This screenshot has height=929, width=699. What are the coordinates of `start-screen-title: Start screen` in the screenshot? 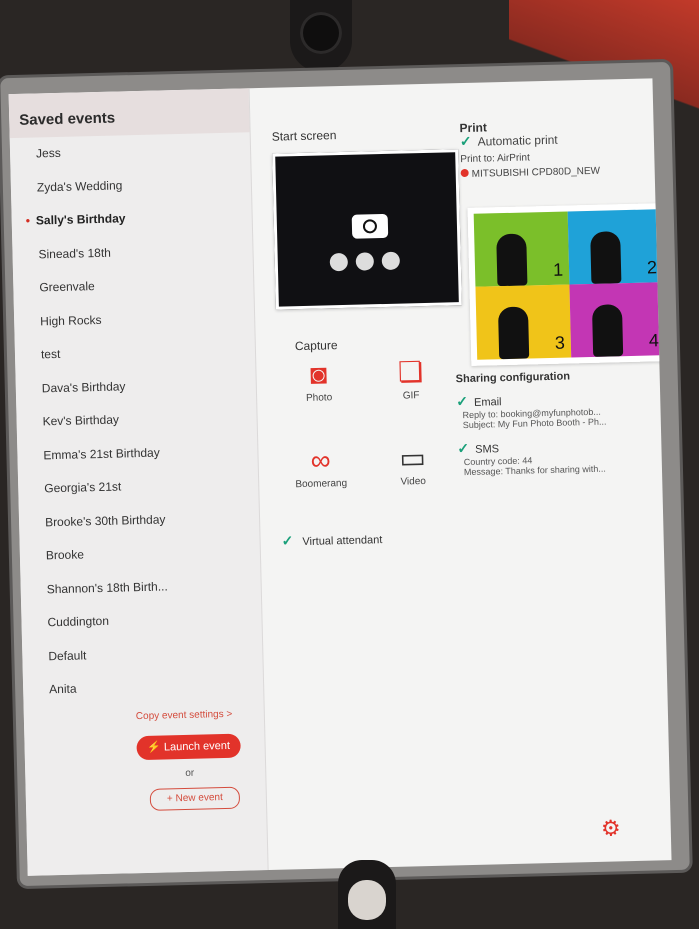 It's located at (304, 136).